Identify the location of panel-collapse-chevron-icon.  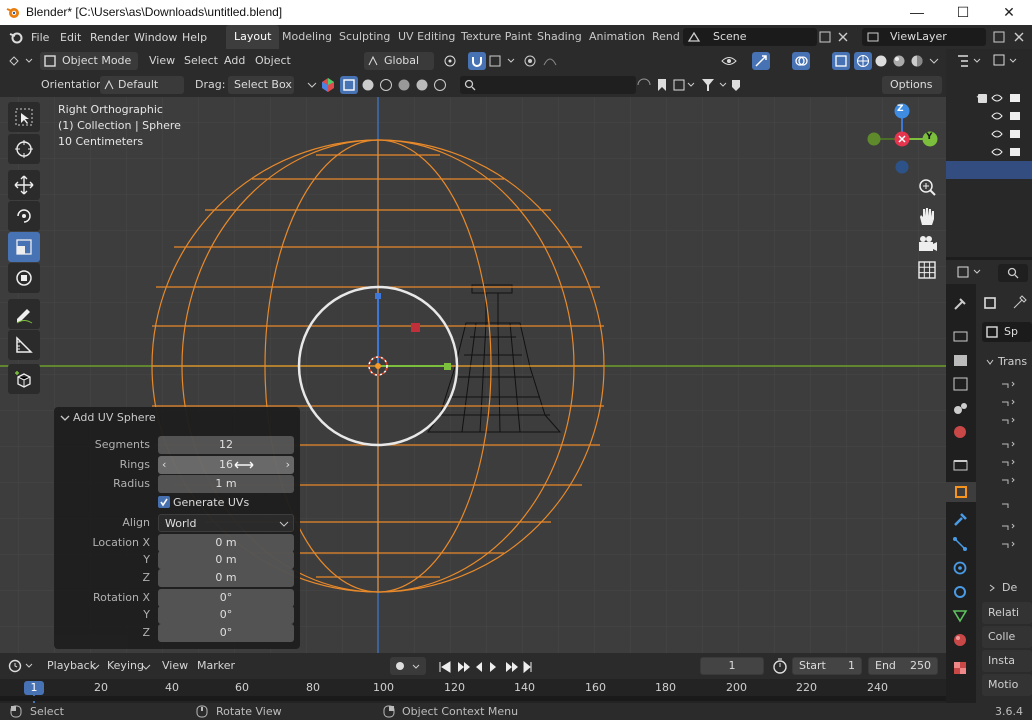
(65, 418).